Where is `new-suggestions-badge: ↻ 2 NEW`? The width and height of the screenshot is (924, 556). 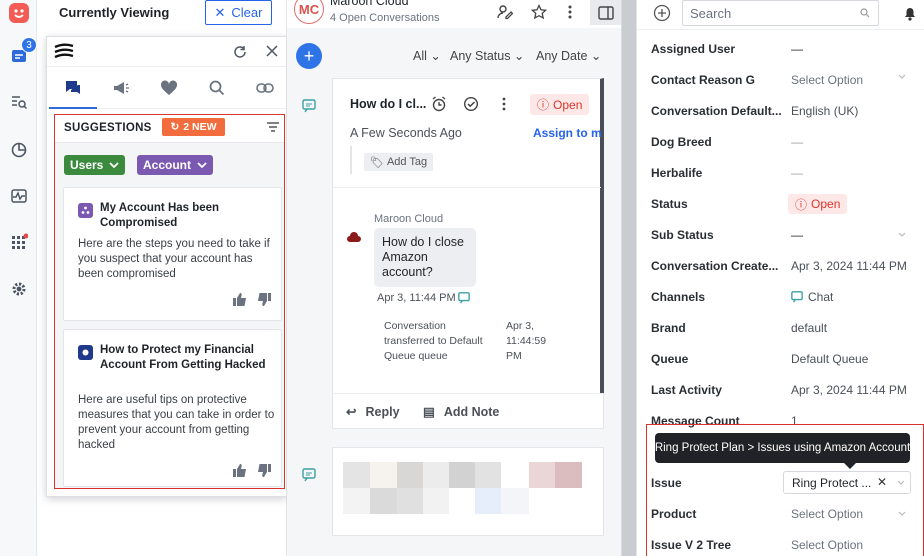
new-suggestions-badge: ↻ 2 NEW is located at coordinates (193, 127).